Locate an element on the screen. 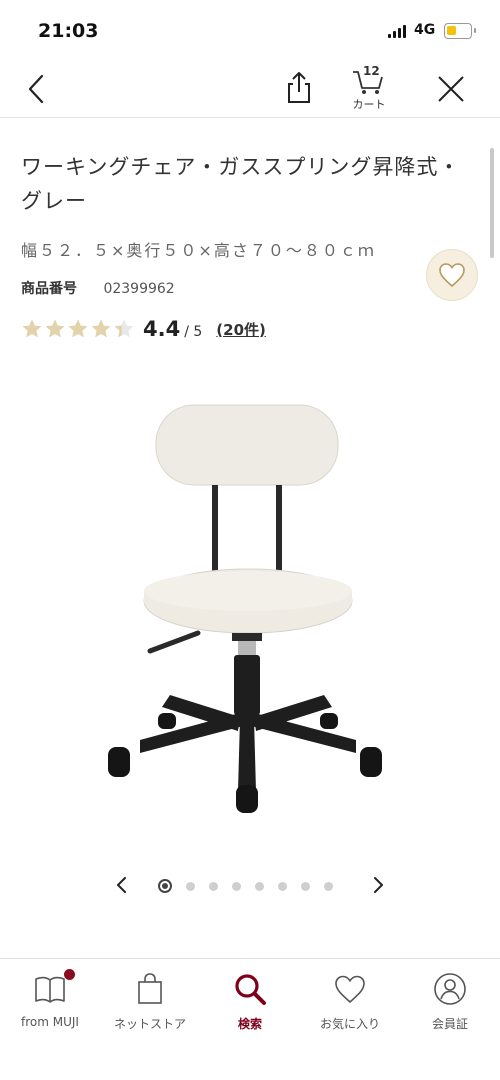 This screenshot has width=500, height=1080. close-button is located at coordinates (451, 89).